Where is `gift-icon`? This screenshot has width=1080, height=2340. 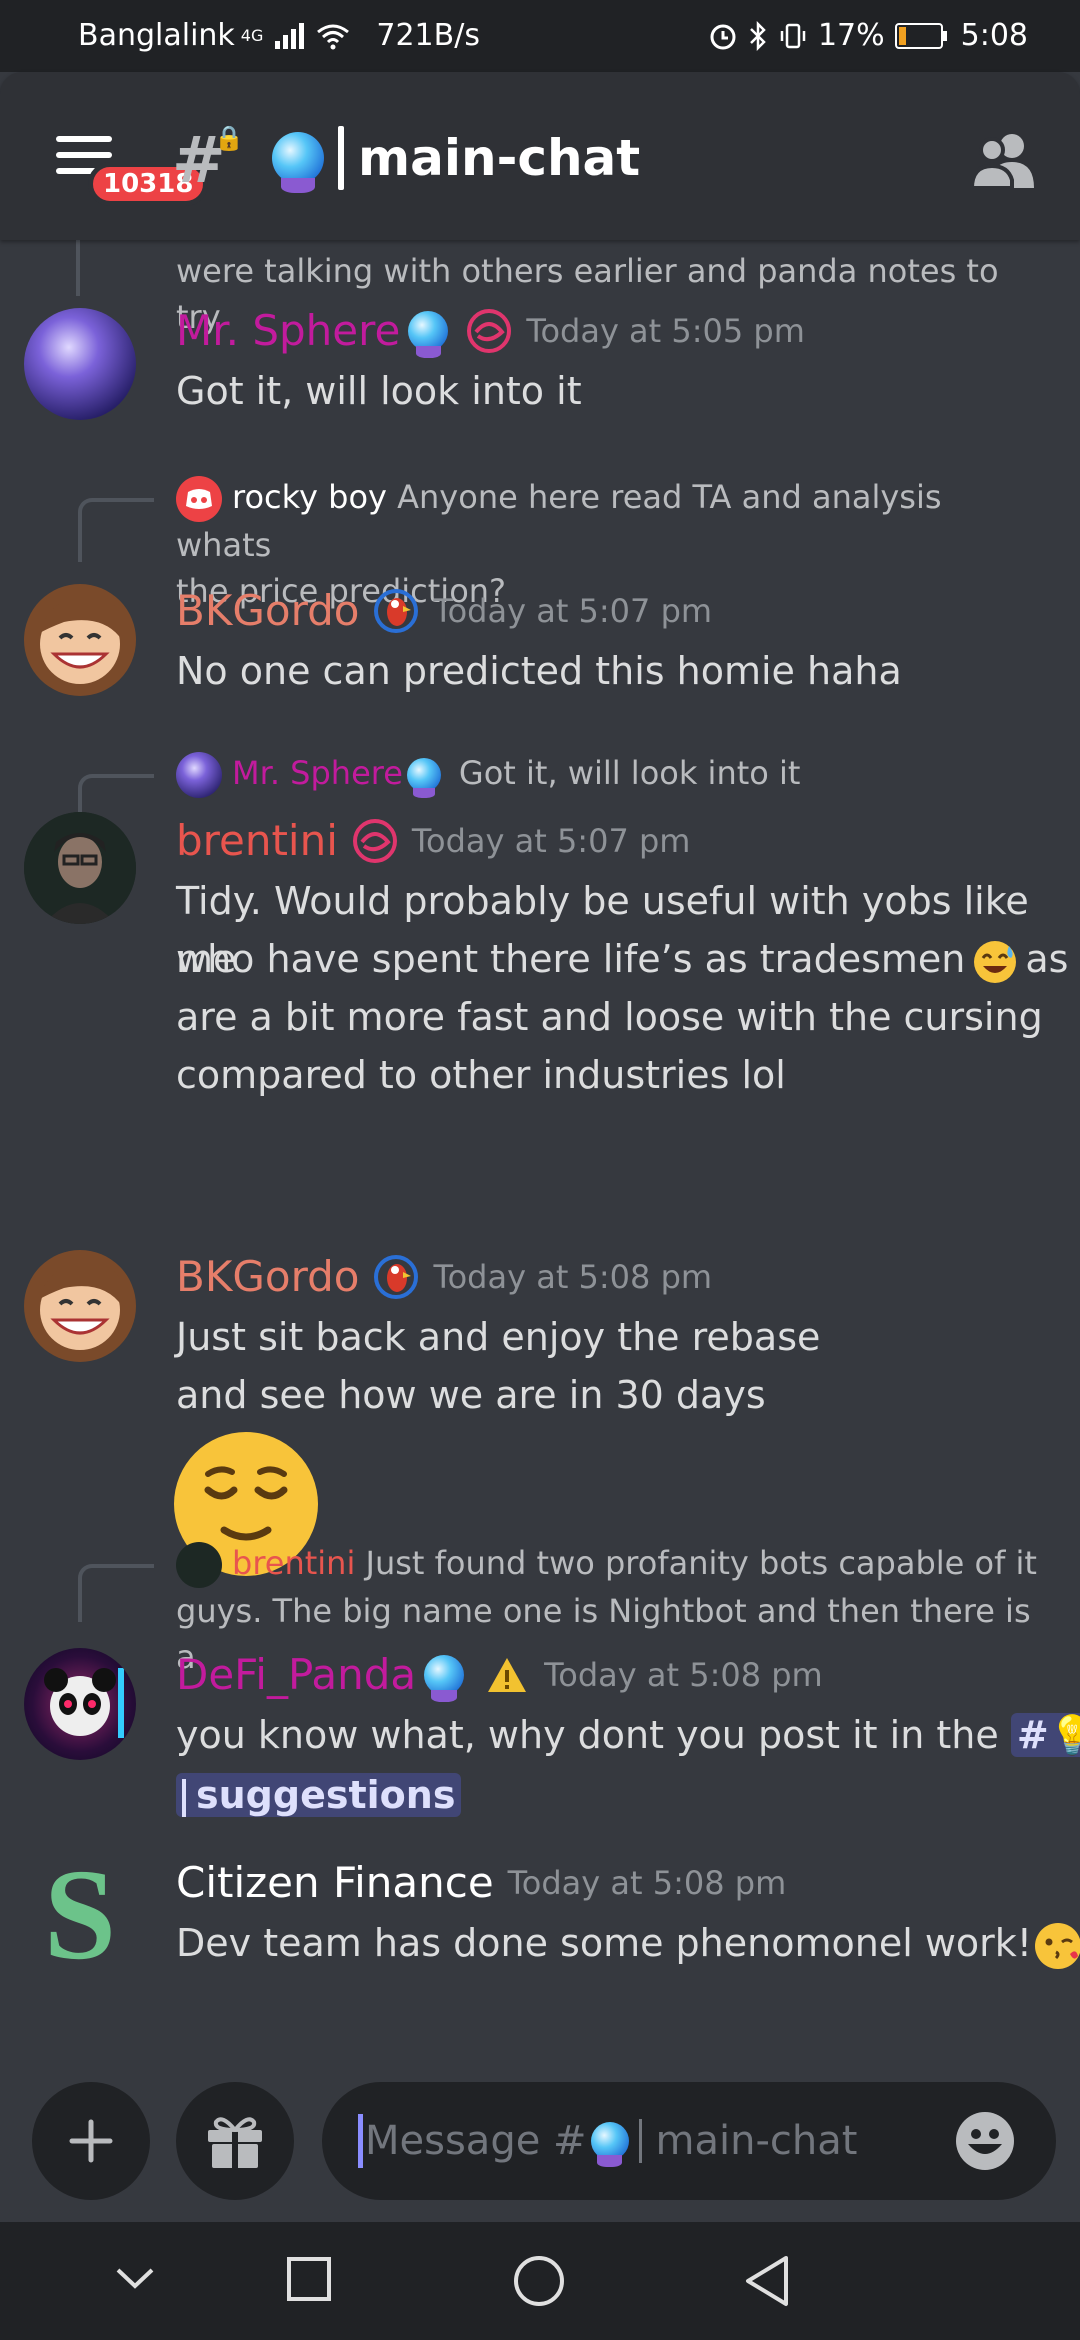
gift-icon is located at coordinates (235, 2142).